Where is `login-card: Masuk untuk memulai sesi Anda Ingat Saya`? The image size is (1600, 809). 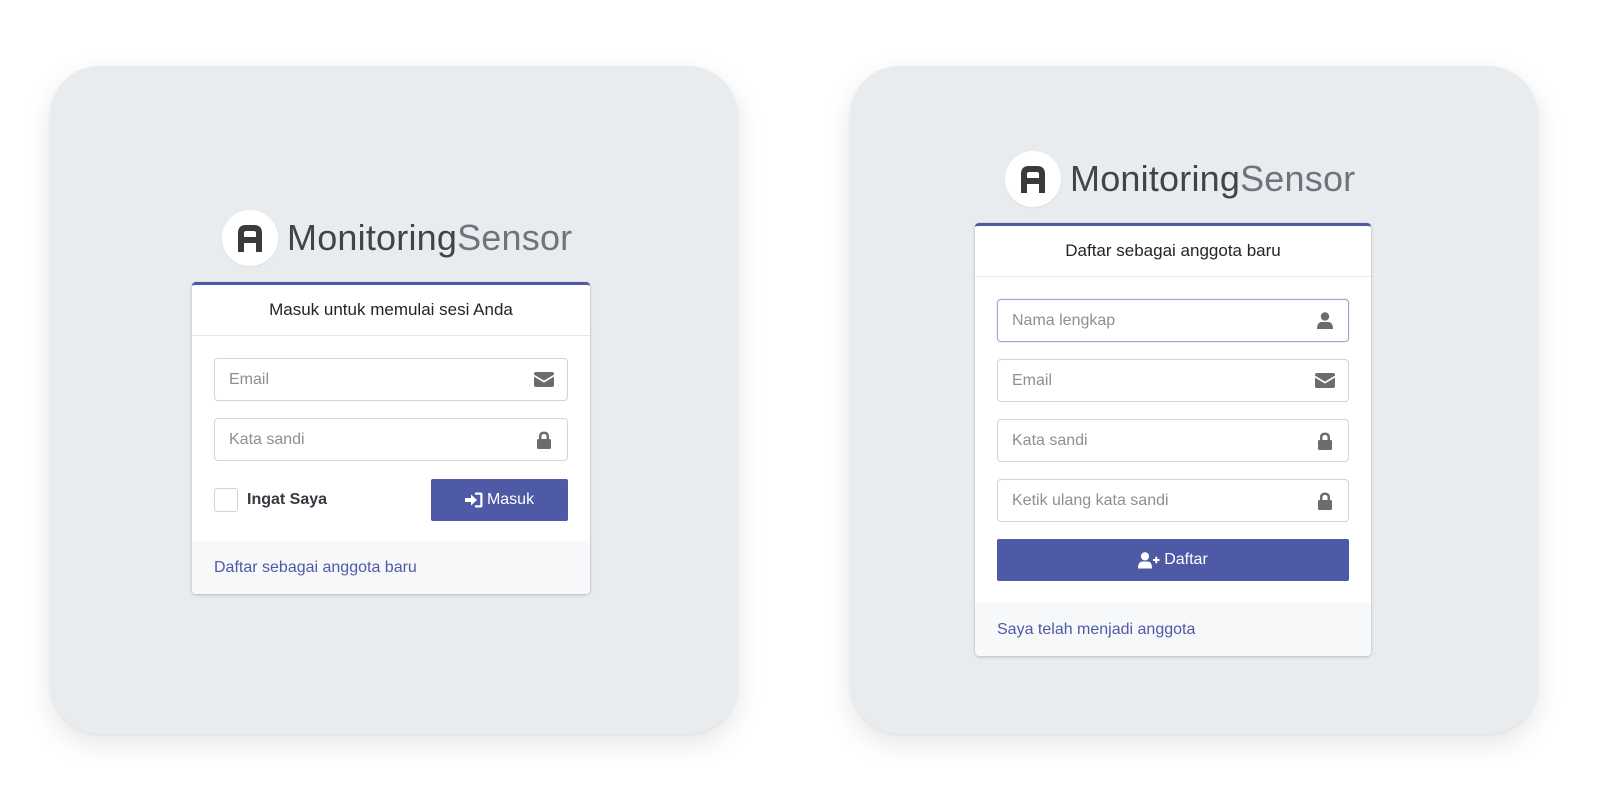 login-card: Masuk untuk memulai sesi Anda Ingat Saya is located at coordinates (391, 438).